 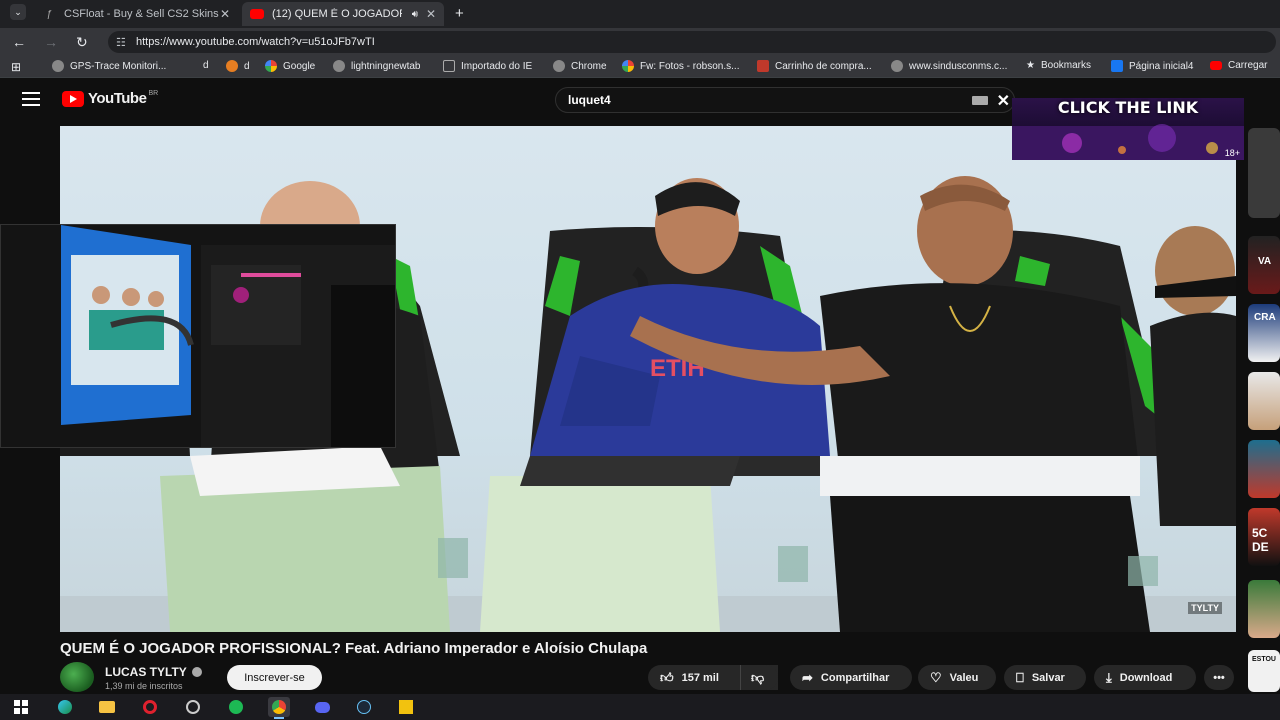 What do you see at coordinates (980, 100) in the screenshot?
I see `keyboard-icon` at bounding box center [980, 100].